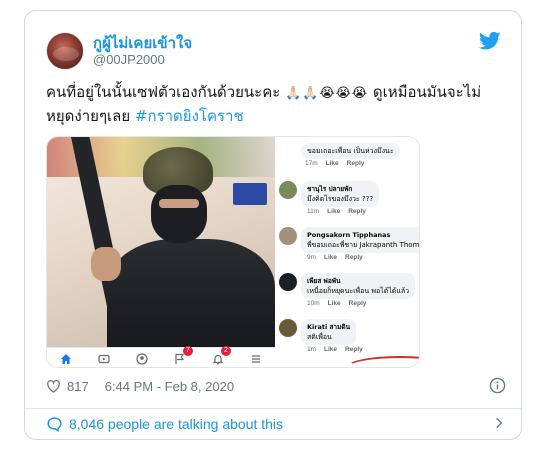 This screenshot has height=455, width=546. Describe the element at coordinates (176, 424) in the screenshot. I see `talking-about-text: 8,046 people are talking about this` at that location.